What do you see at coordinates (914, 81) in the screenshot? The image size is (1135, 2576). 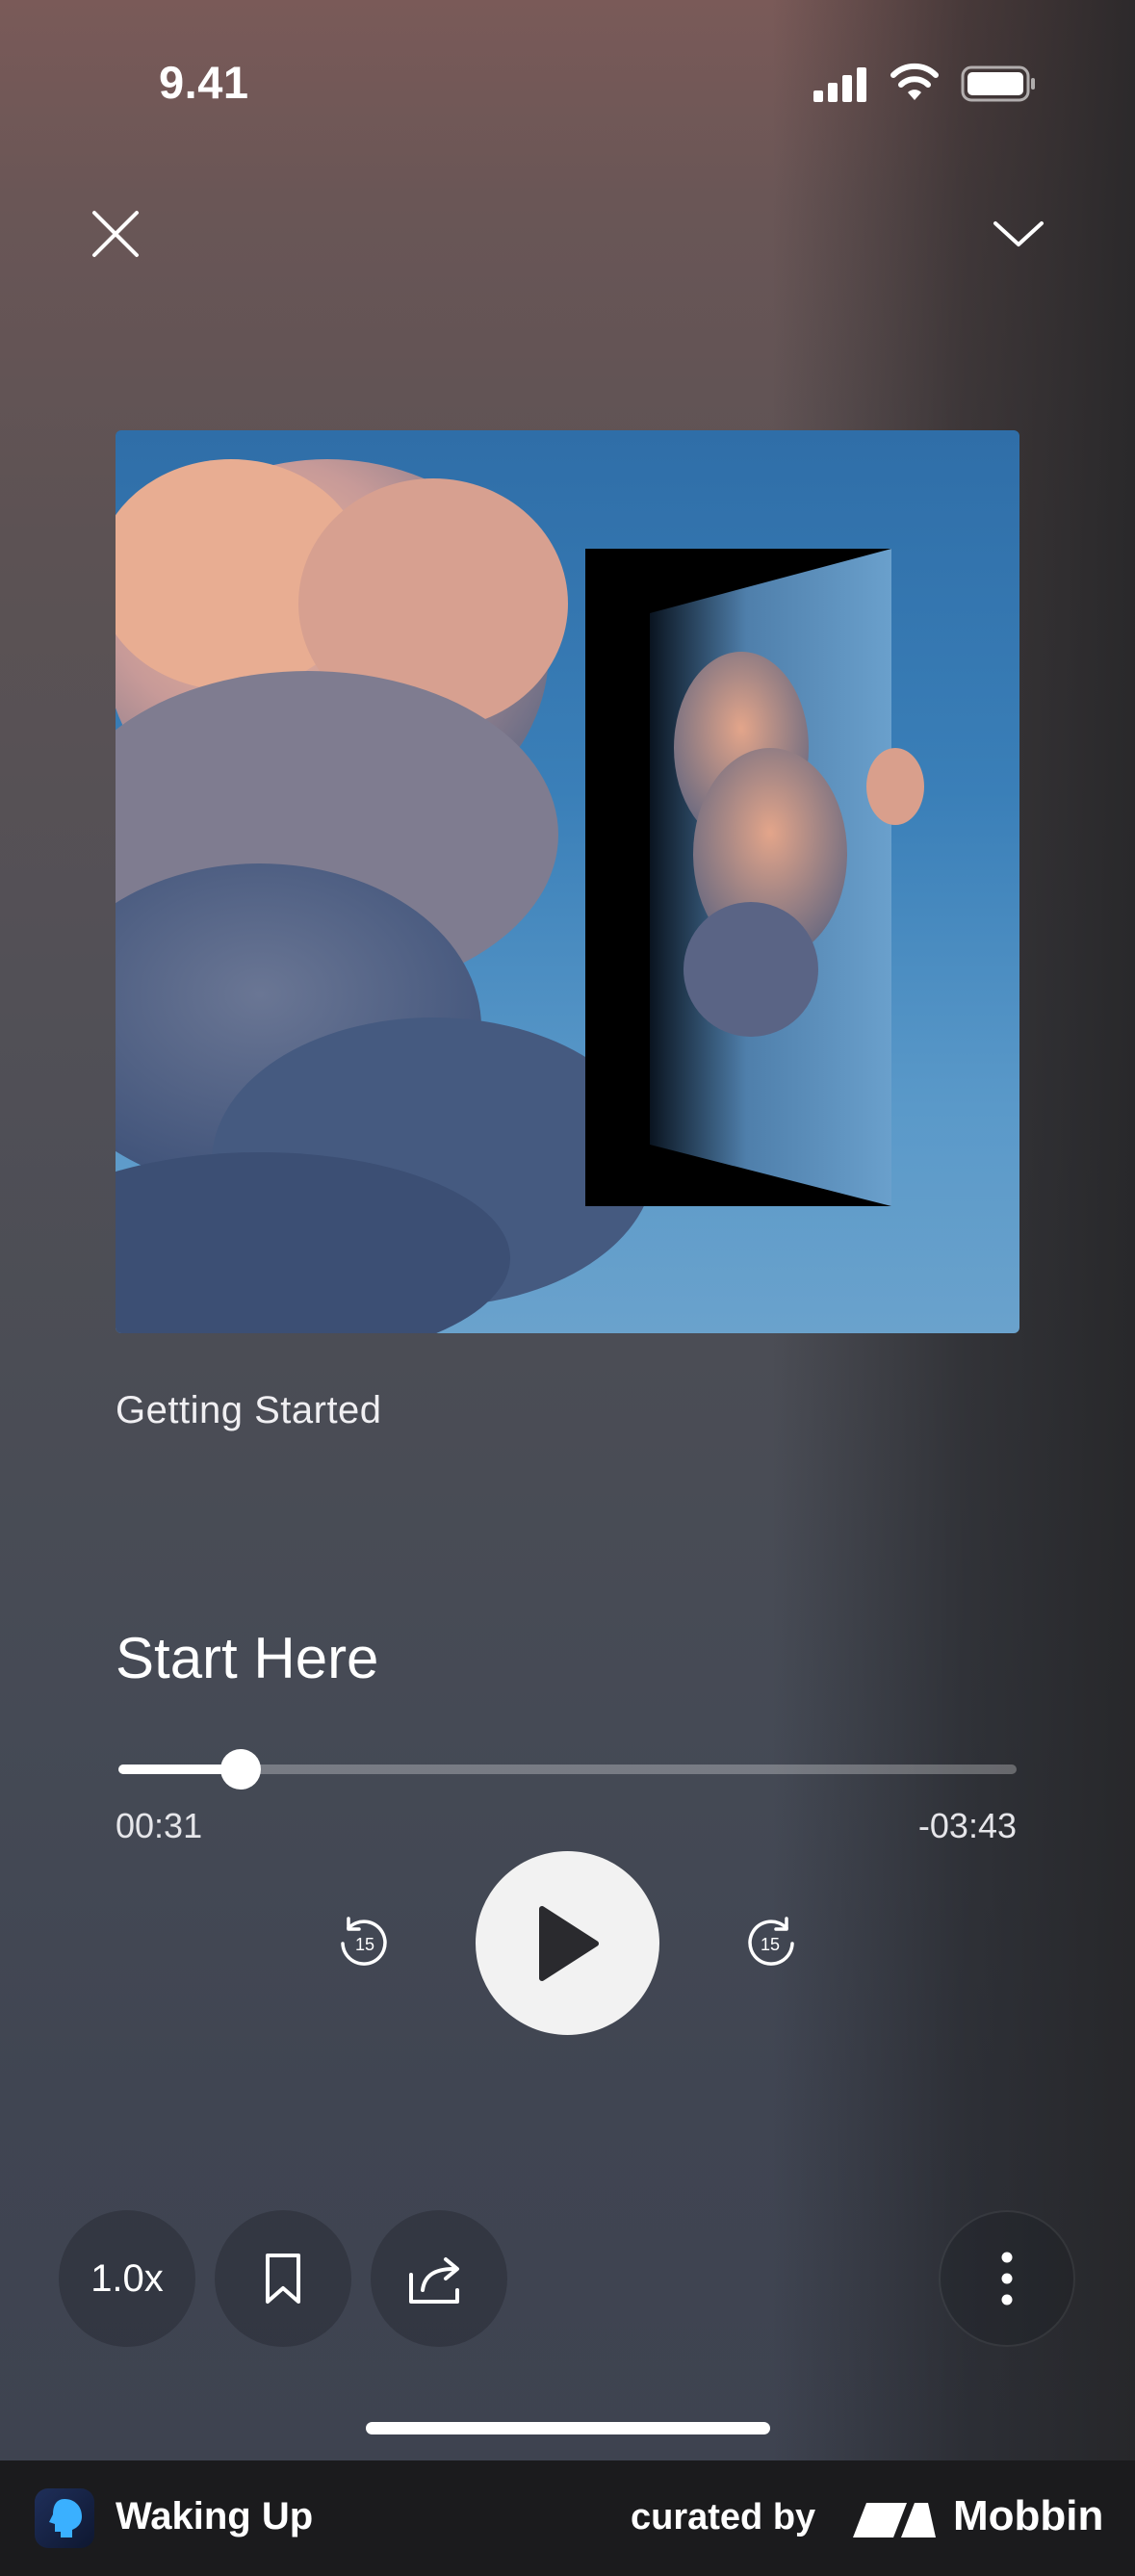 I see `wifi-icon` at bounding box center [914, 81].